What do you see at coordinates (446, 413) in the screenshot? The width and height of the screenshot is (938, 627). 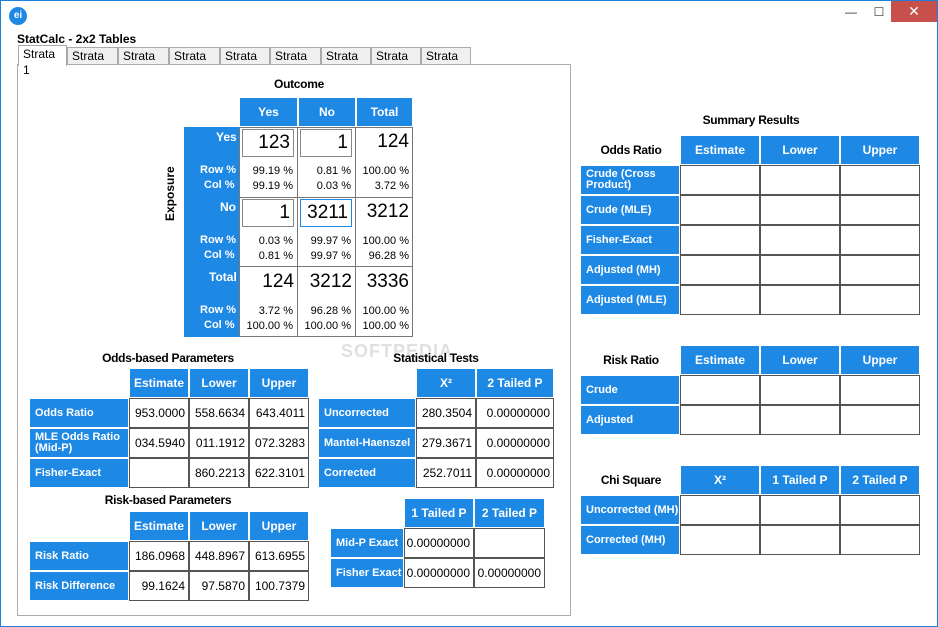 I see `stat-value: 280.3504` at bounding box center [446, 413].